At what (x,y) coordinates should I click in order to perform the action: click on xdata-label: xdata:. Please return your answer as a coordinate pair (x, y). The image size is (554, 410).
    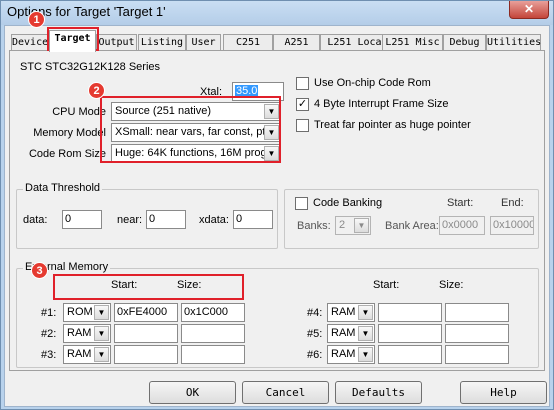
    Looking at the image, I should click on (214, 220).